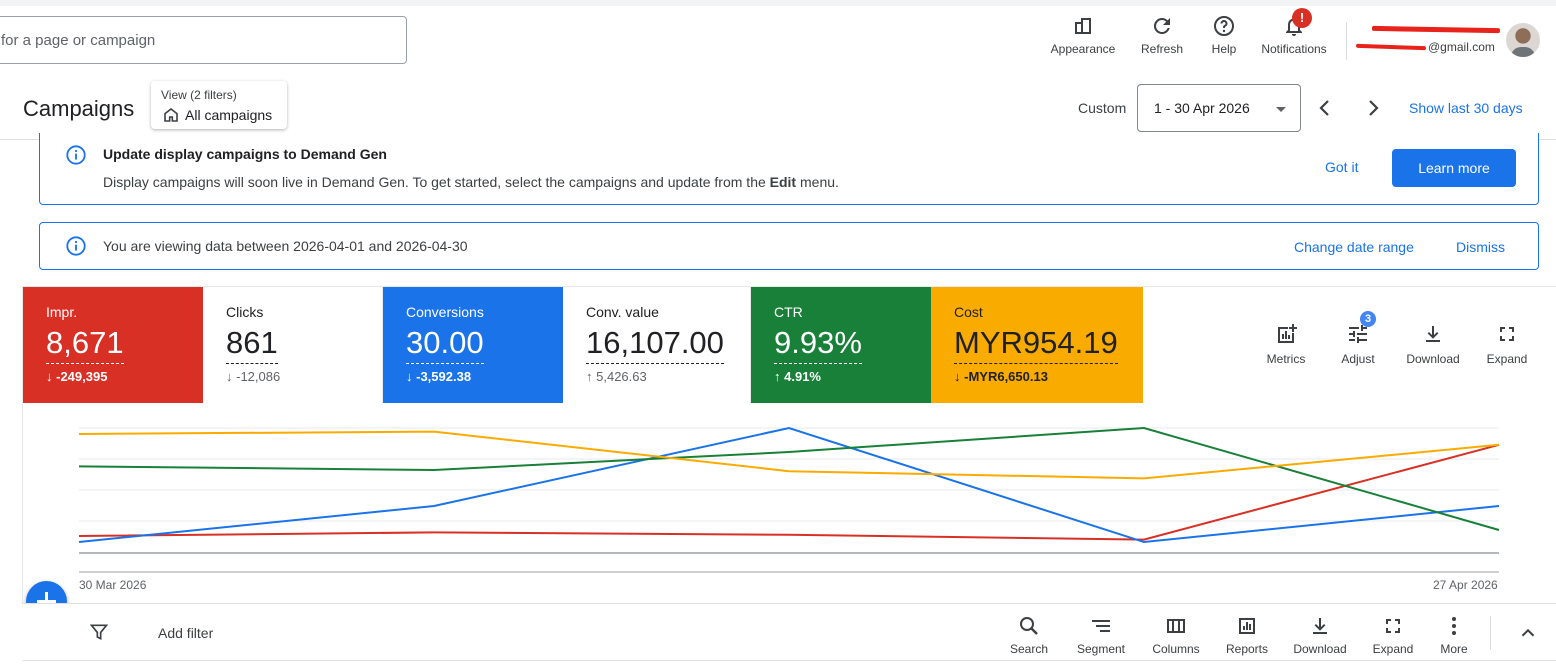 The image size is (1556, 671). I want to click on search-box, so click(203, 40).